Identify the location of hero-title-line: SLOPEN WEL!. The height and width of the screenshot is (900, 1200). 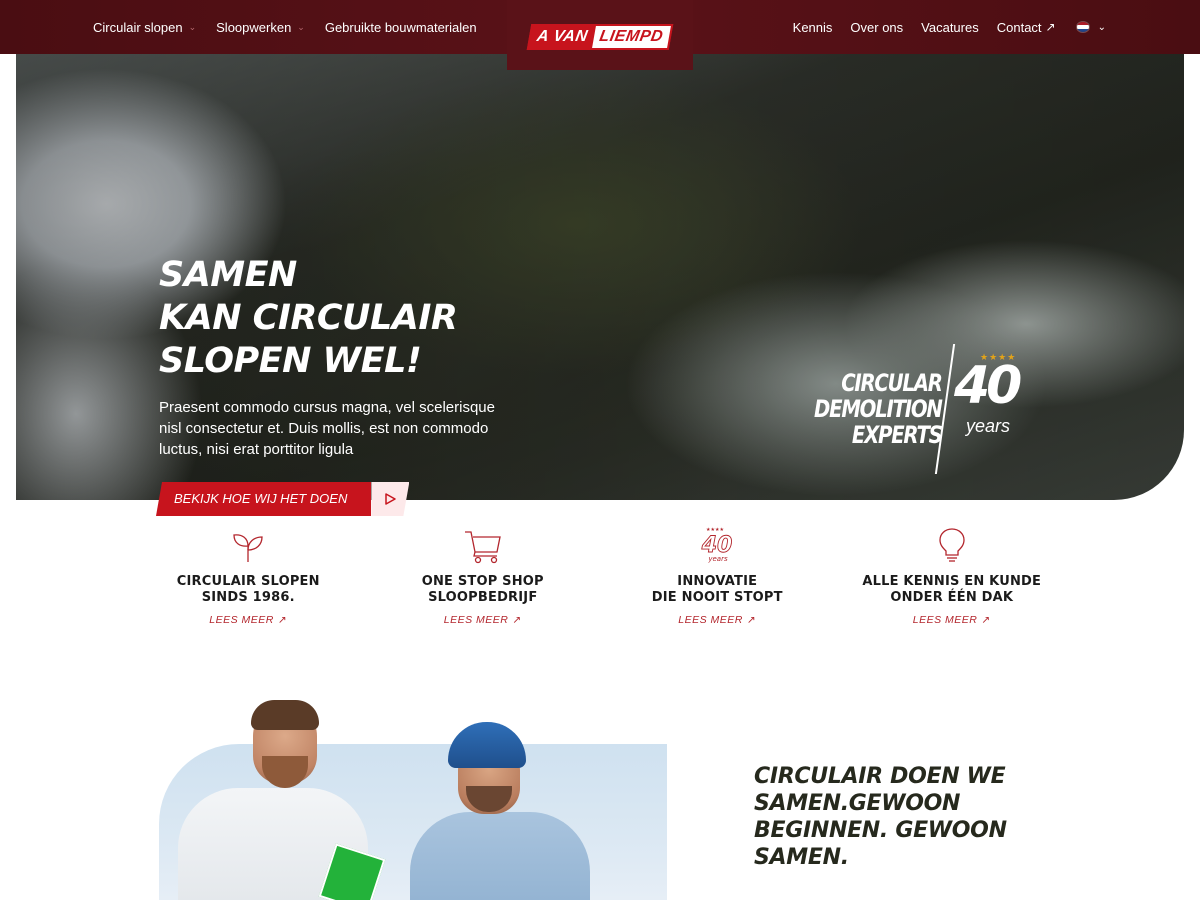
(290, 361).